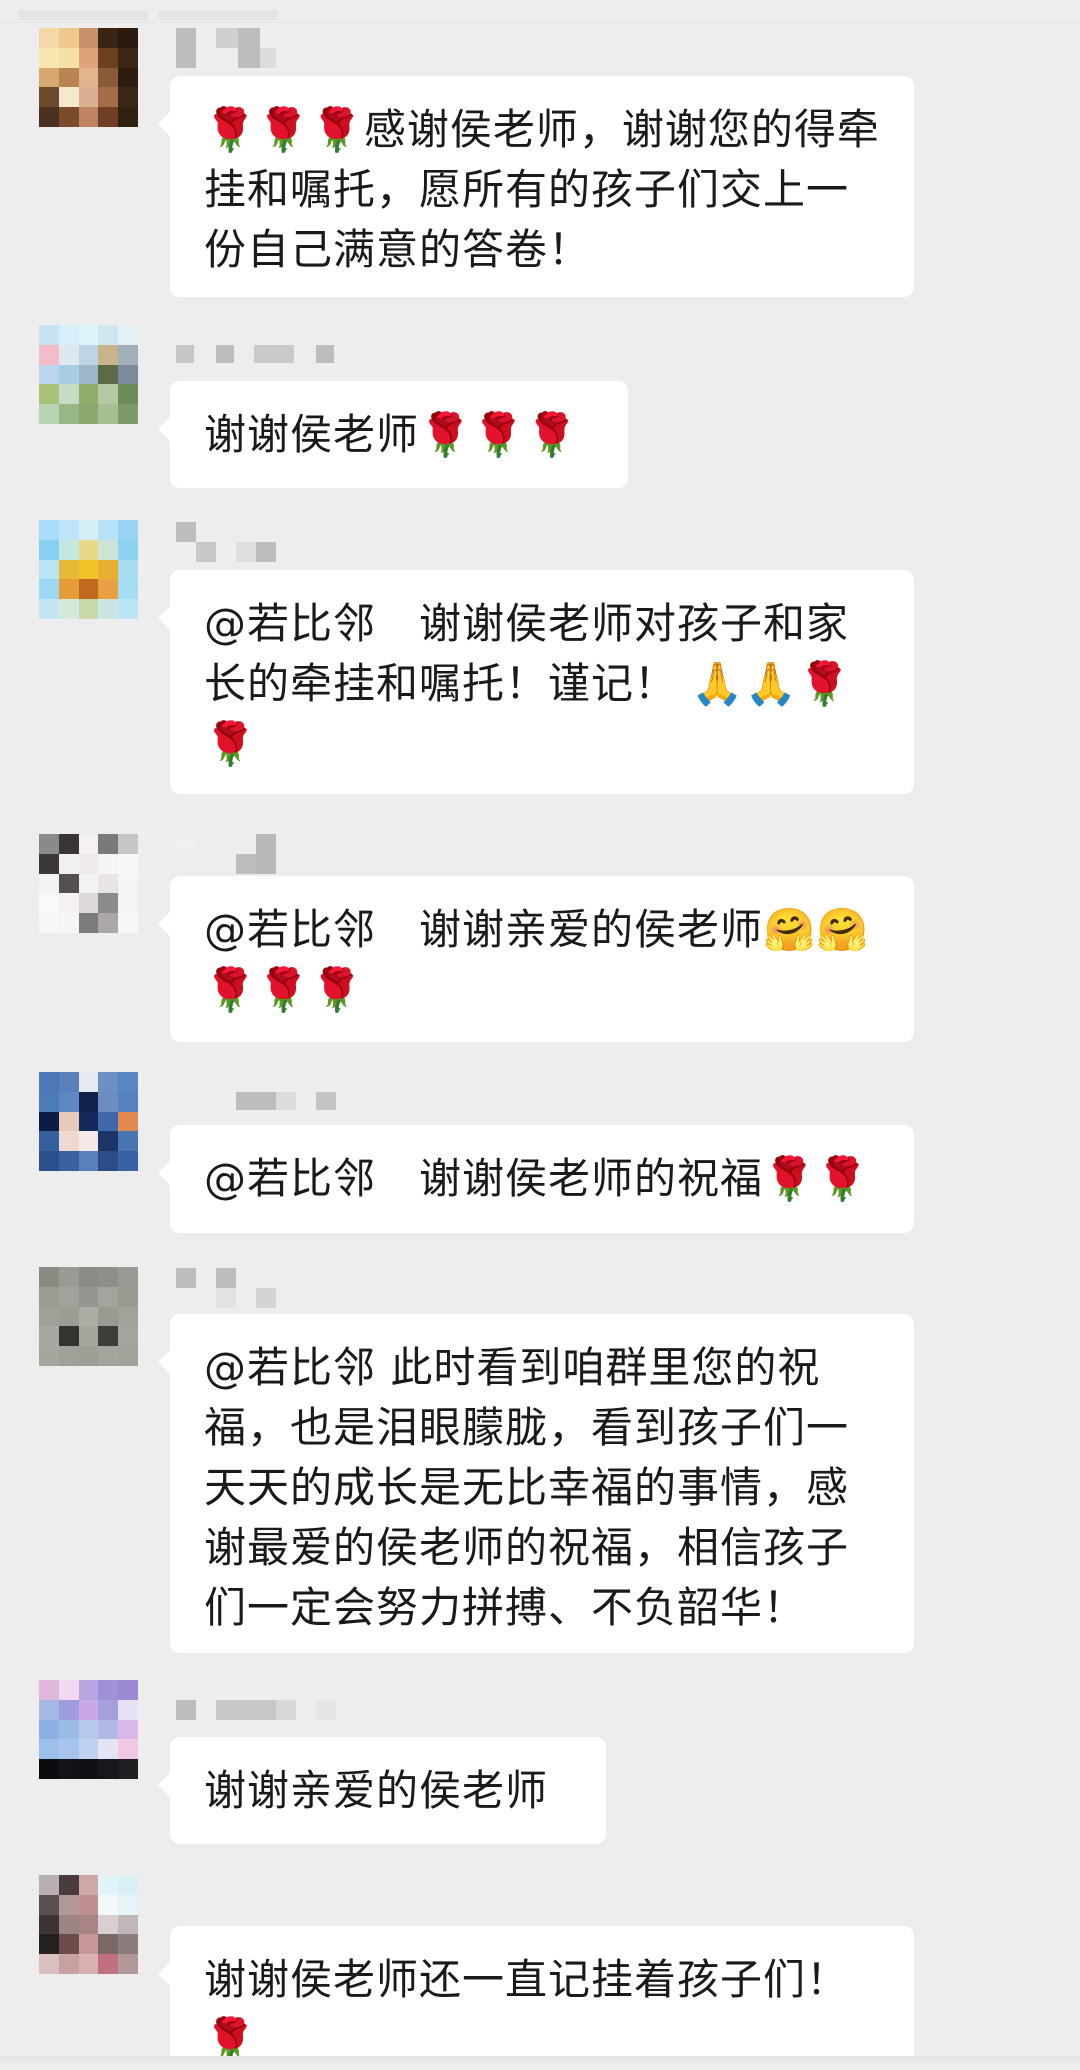 The width and height of the screenshot is (1080, 2070). Describe the element at coordinates (536, 1179) in the screenshot. I see `message-bubble: @若比邻 谢谢侯老师的祝福🌹🌹` at that location.